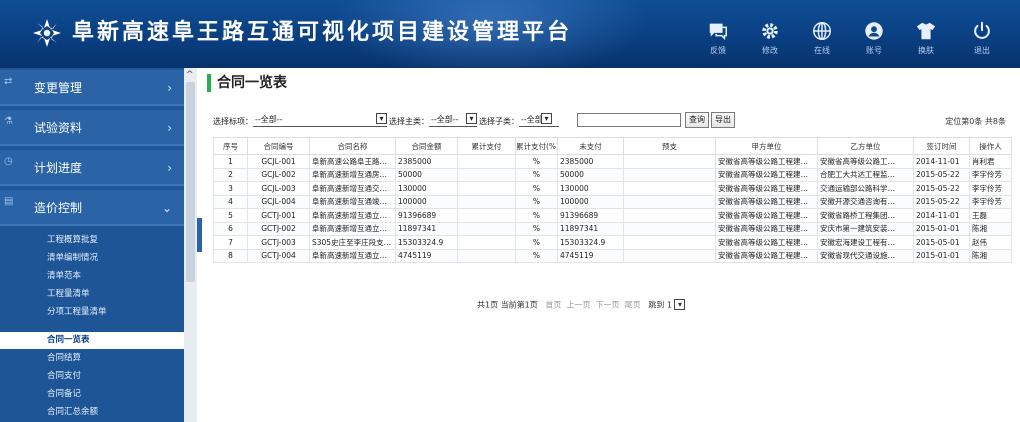 This screenshot has height=422, width=1020. I want to click on submenu-item: 合同支付, so click(92, 376).